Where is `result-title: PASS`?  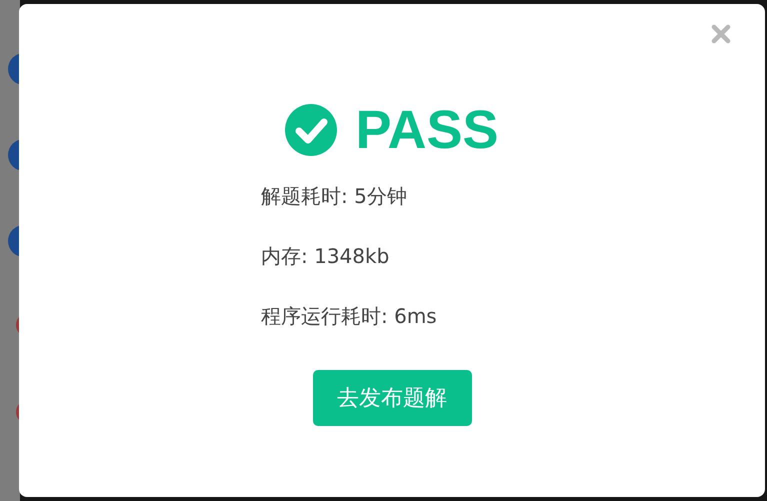
result-title: PASS is located at coordinates (427, 130).